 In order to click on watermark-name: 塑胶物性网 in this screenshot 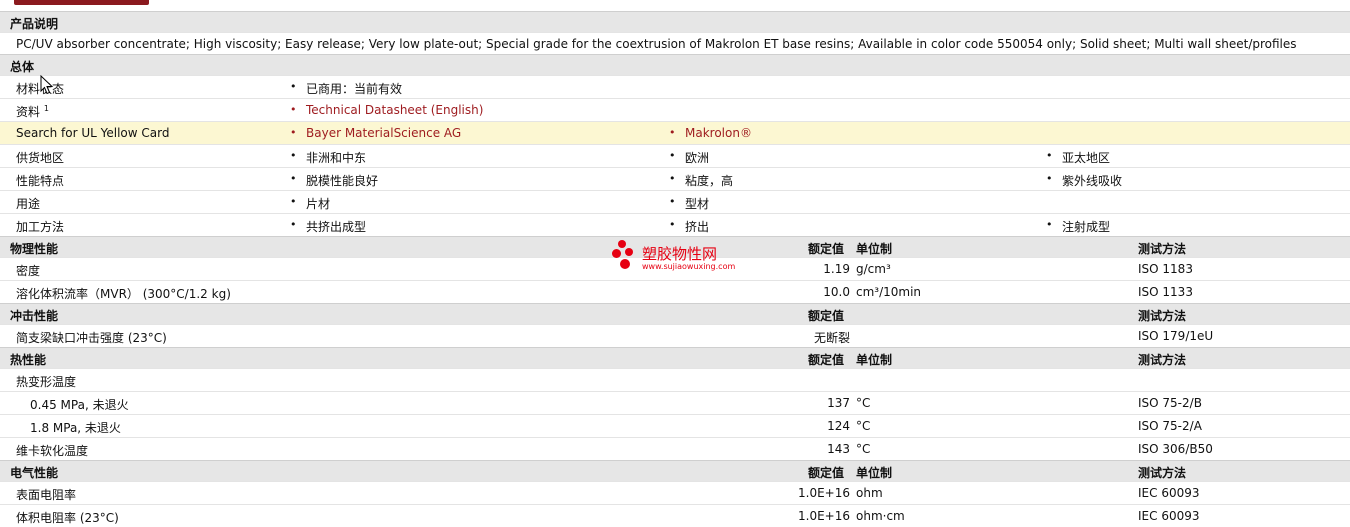, I will do `click(680, 254)`.